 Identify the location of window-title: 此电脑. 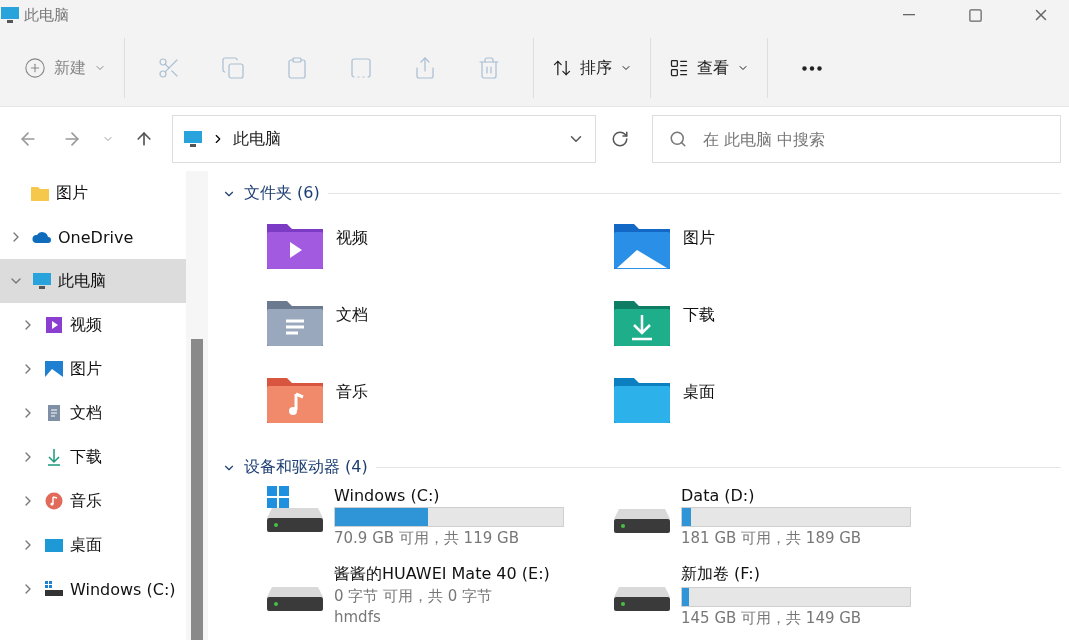
(46, 15).